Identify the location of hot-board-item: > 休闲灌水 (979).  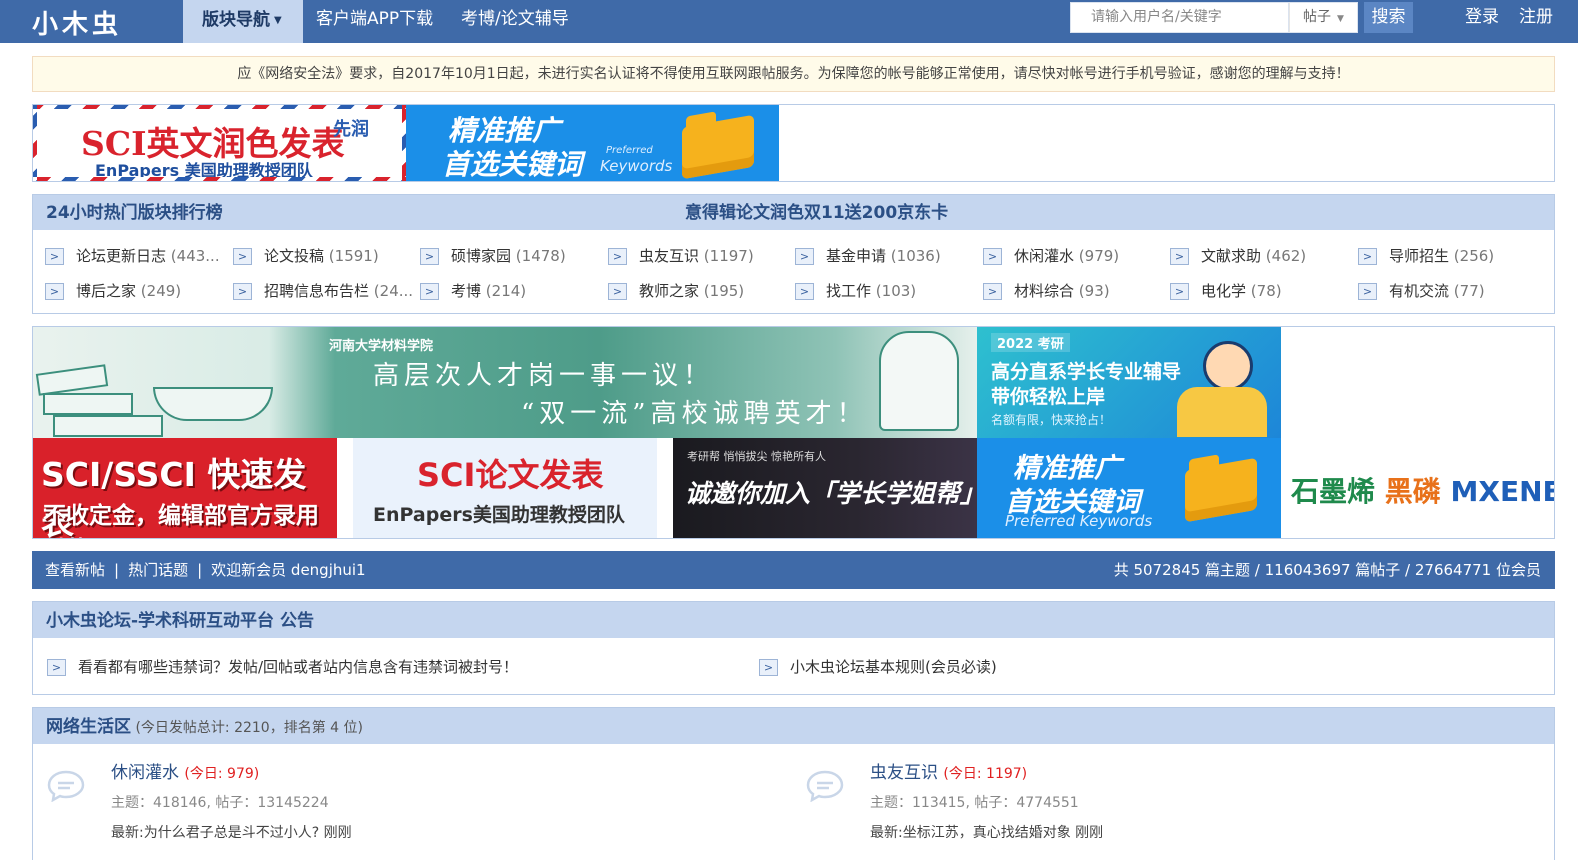
(1051, 255).